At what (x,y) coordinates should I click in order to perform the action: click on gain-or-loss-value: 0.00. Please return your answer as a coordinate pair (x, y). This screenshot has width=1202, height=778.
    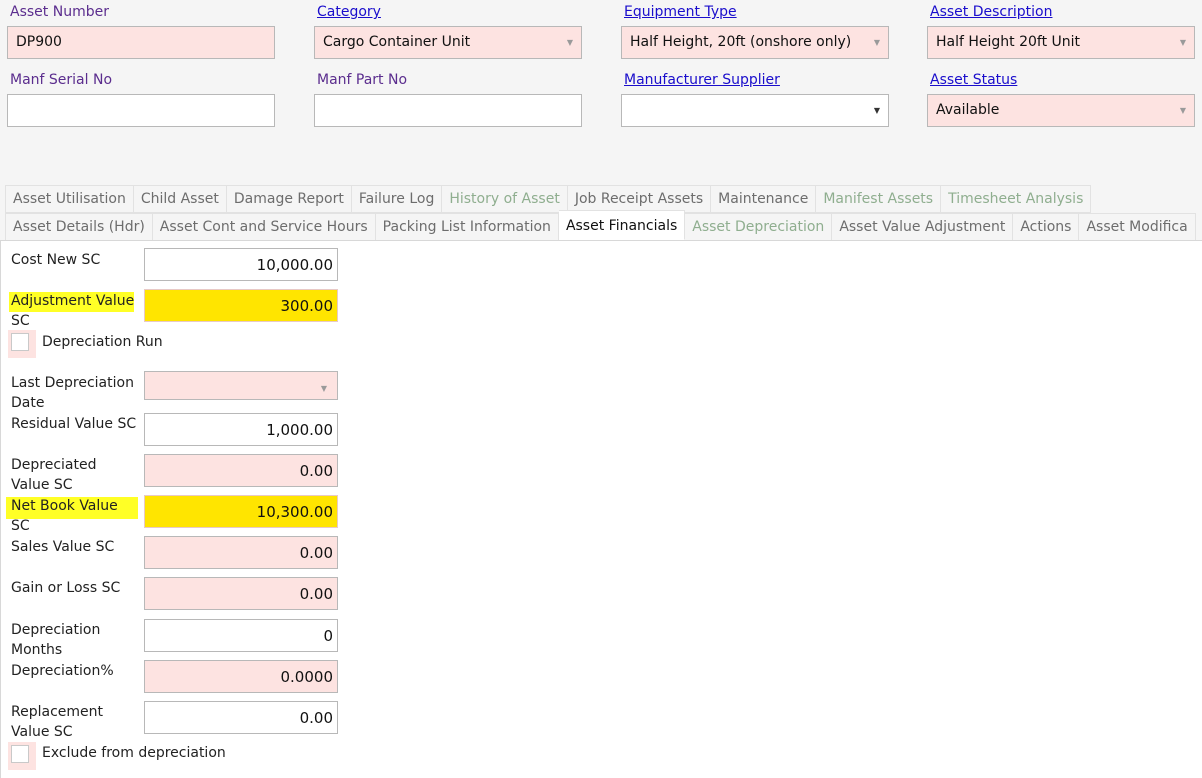
    Looking at the image, I should click on (316, 594).